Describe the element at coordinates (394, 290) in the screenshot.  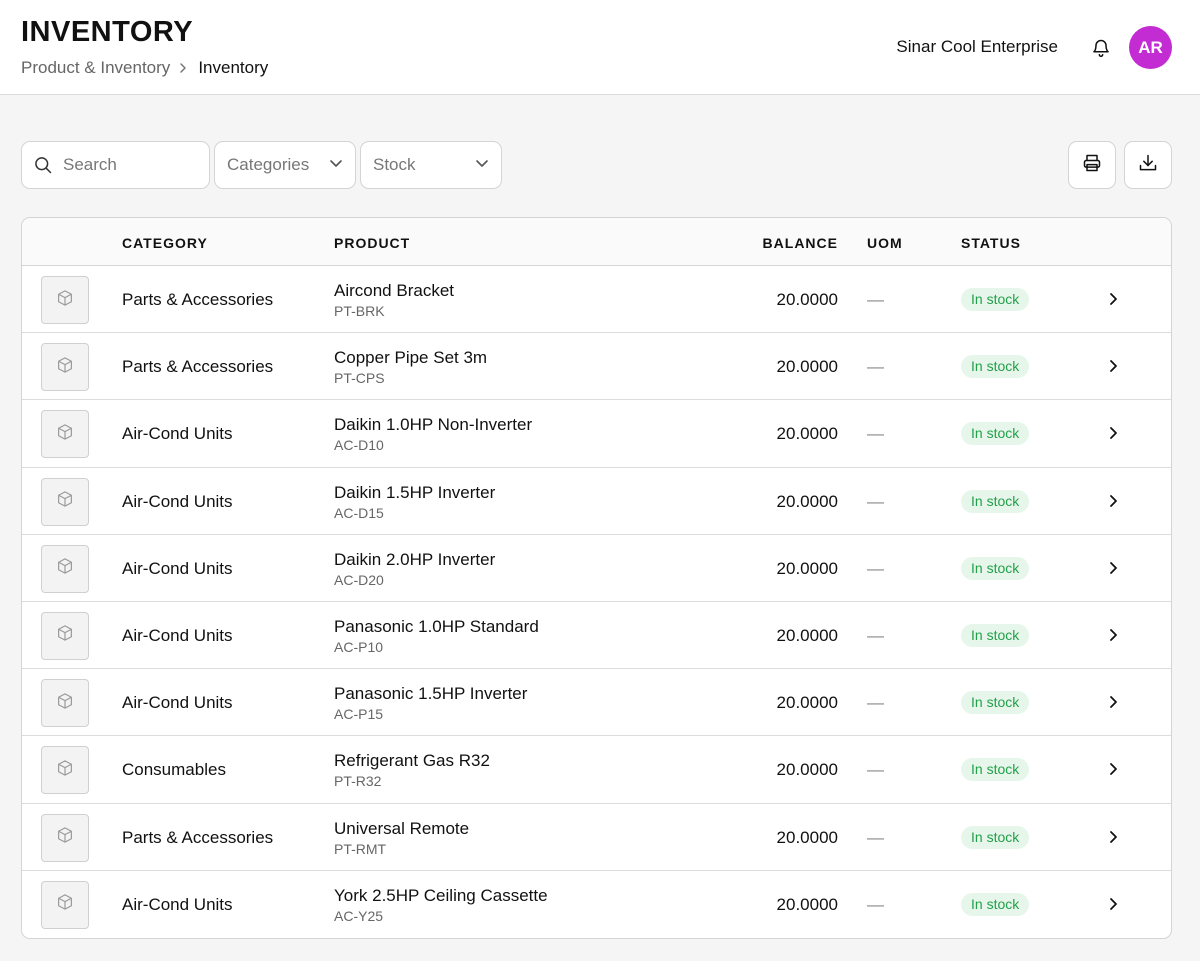
I see `row-product-name: Aircond Bracket` at that location.